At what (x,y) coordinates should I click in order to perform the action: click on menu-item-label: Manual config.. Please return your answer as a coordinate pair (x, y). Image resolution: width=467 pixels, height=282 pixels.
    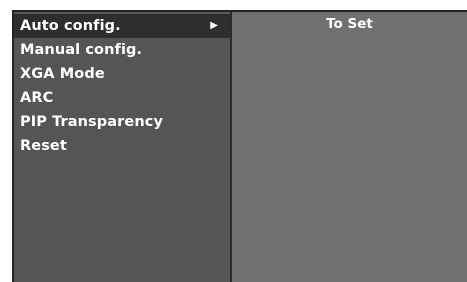
    Looking at the image, I should click on (81, 50).